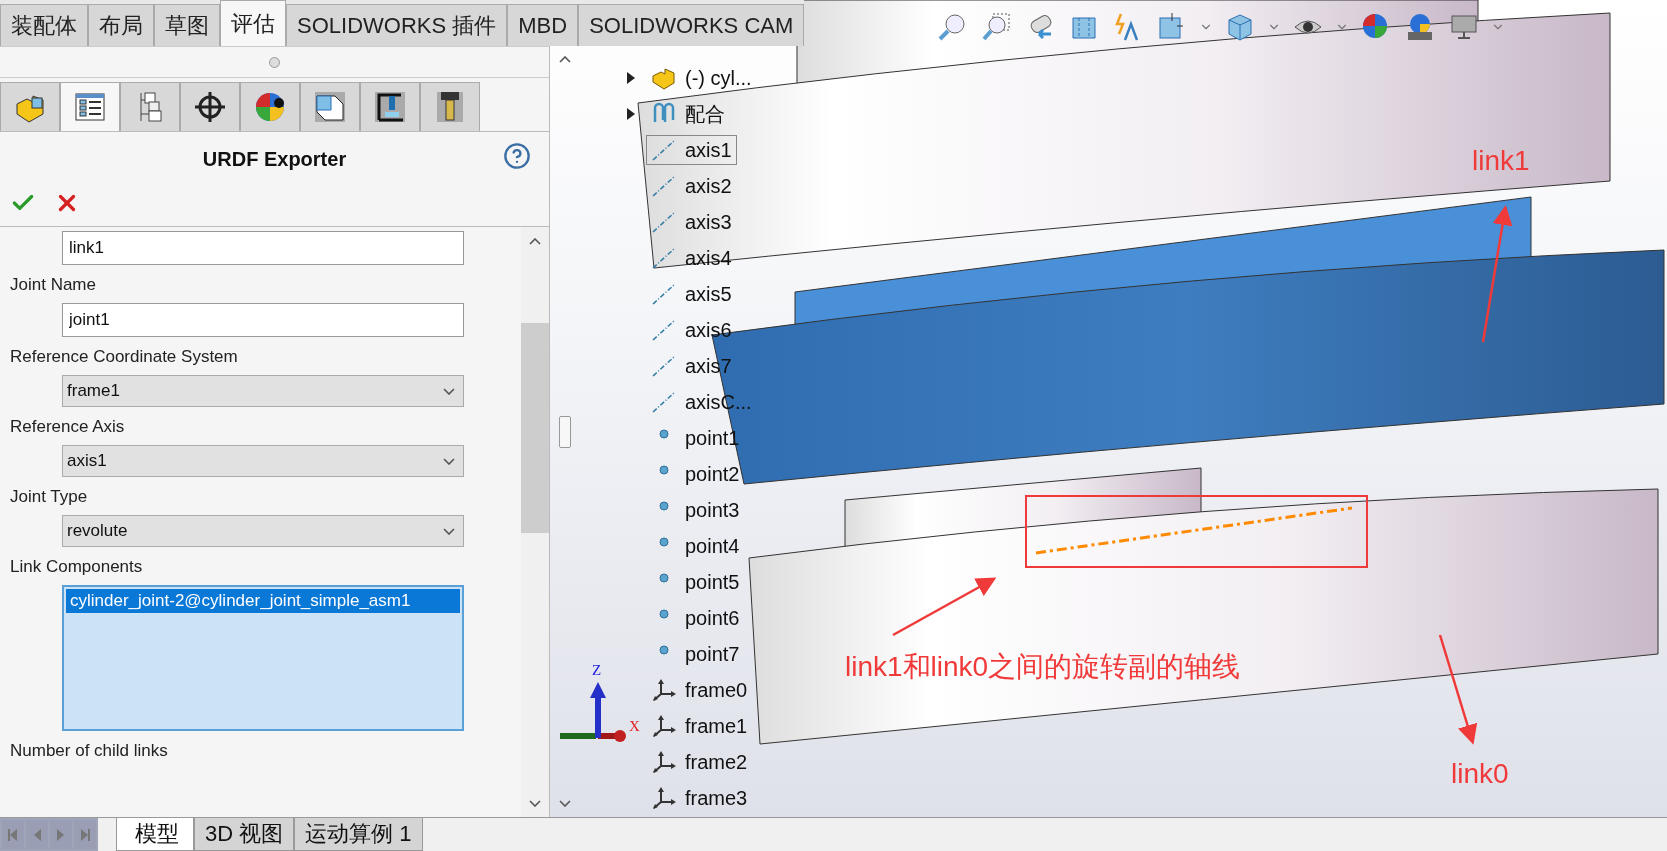 The width and height of the screenshot is (1667, 851). Describe the element at coordinates (49, 497) in the screenshot. I see `field-label: Joint Type` at that location.